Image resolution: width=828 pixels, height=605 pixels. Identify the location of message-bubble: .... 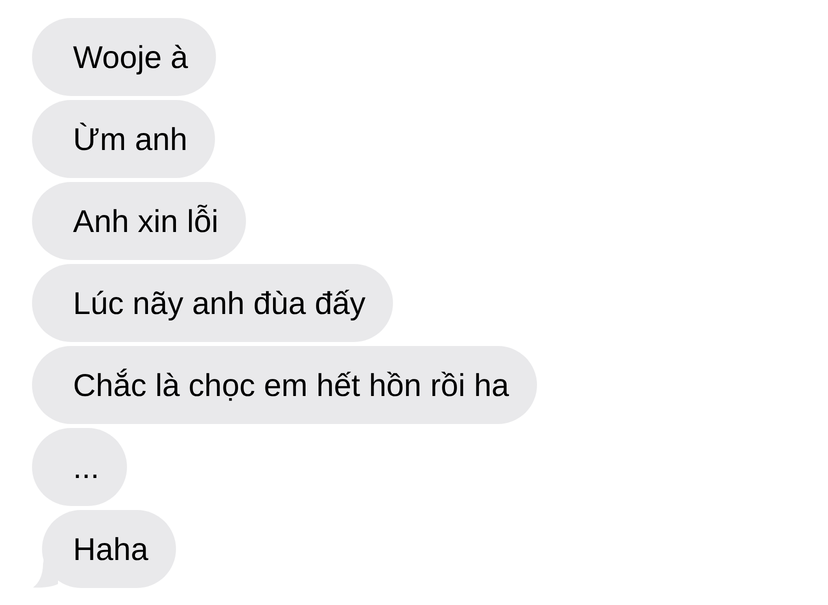
(80, 467).